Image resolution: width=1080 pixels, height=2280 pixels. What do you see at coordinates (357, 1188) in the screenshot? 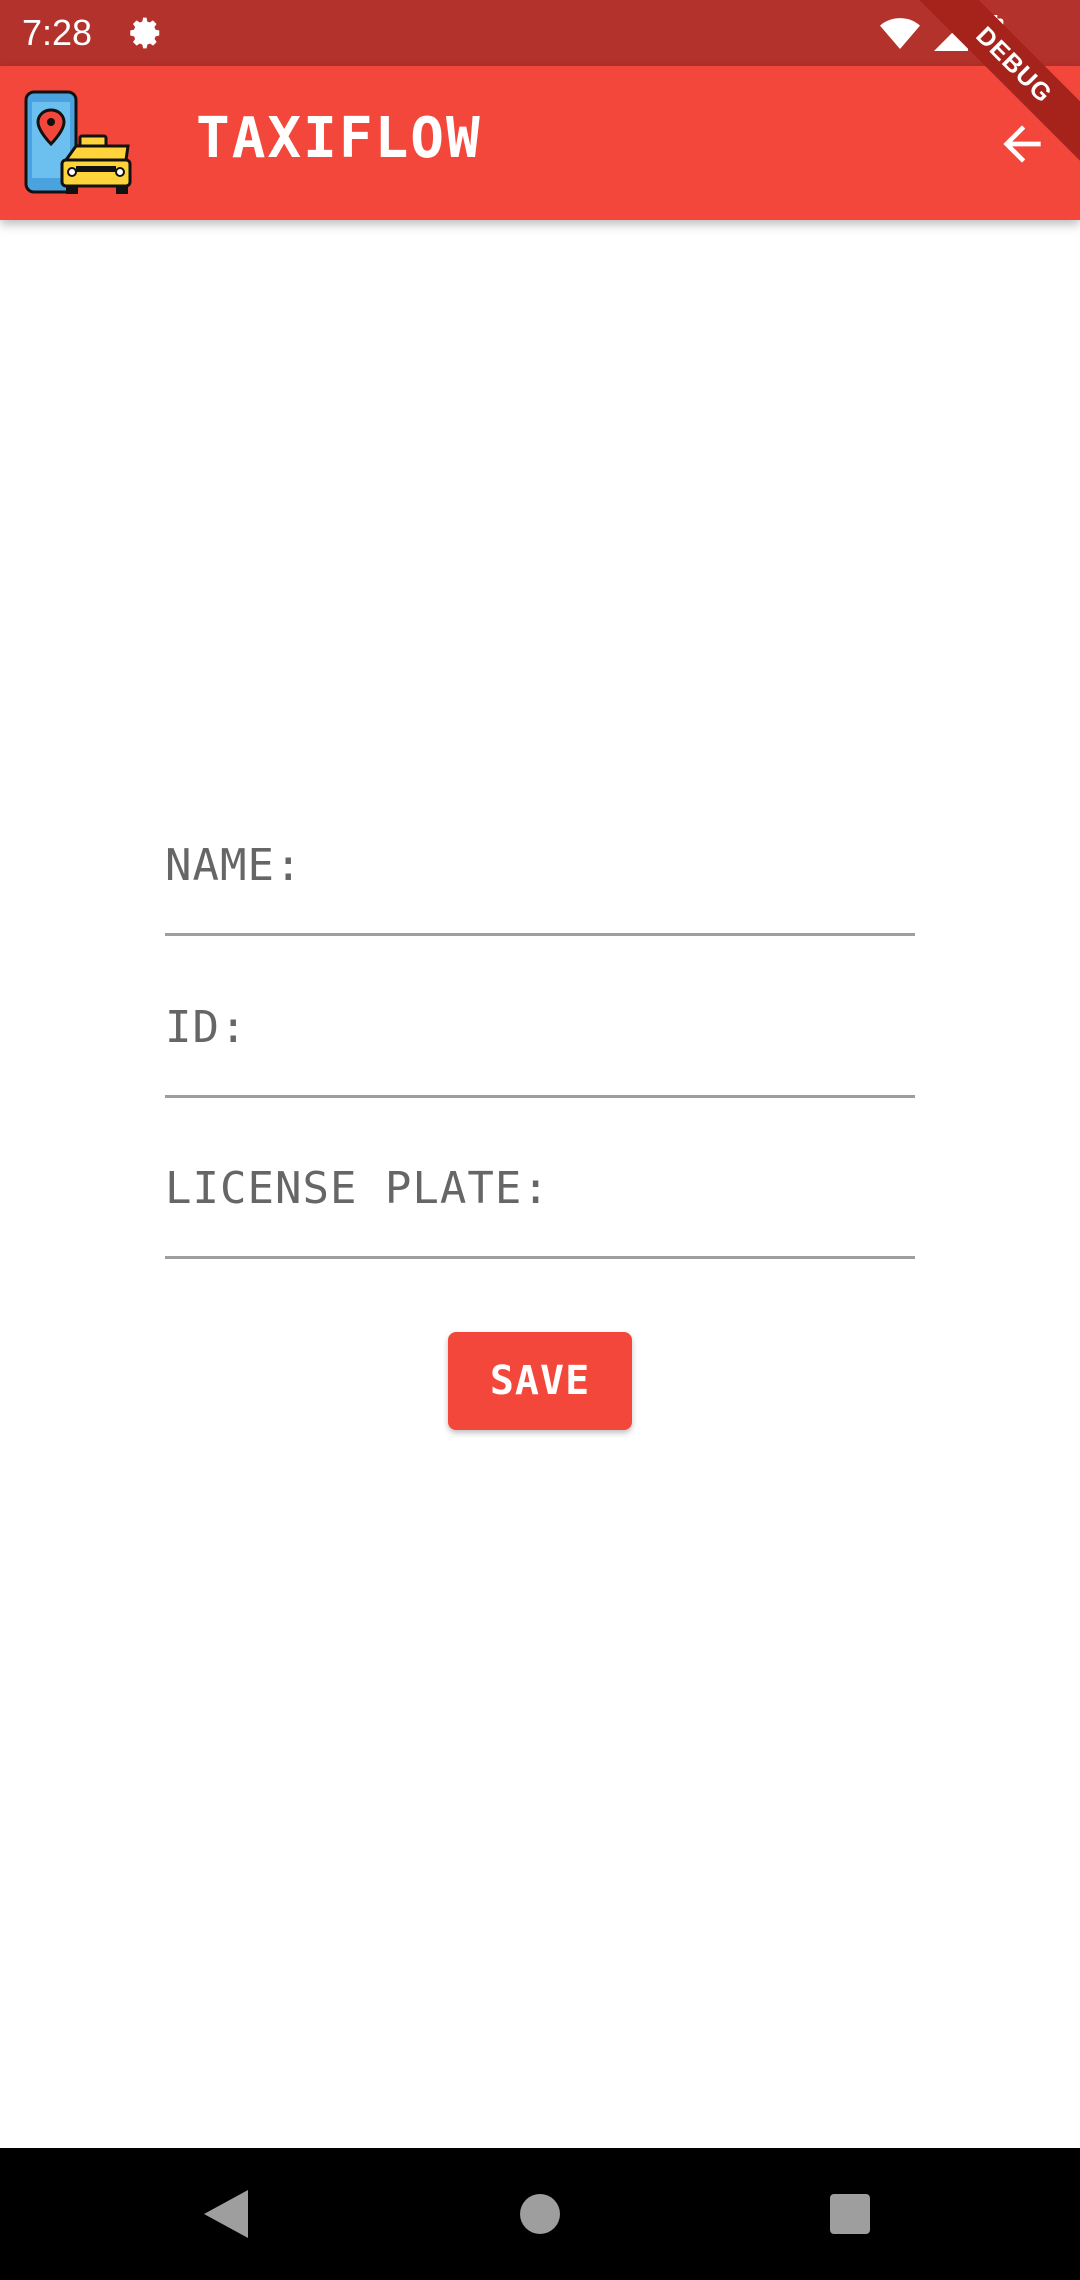
I see `license-plate-field-label: LICENSE PLATE:` at bounding box center [357, 1188].